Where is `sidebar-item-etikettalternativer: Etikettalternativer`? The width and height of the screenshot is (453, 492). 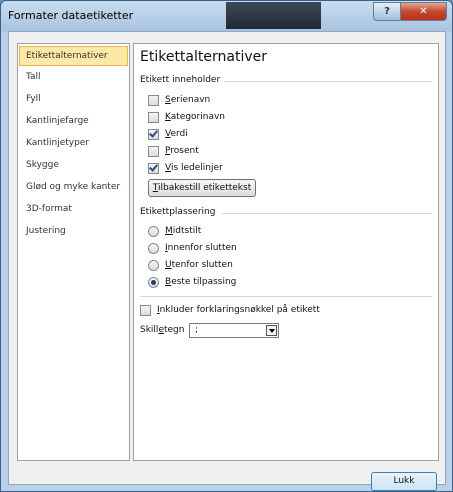
sidebar-item-etikettalternativer: Etikettalternativer is located at coordinates (73, 56).